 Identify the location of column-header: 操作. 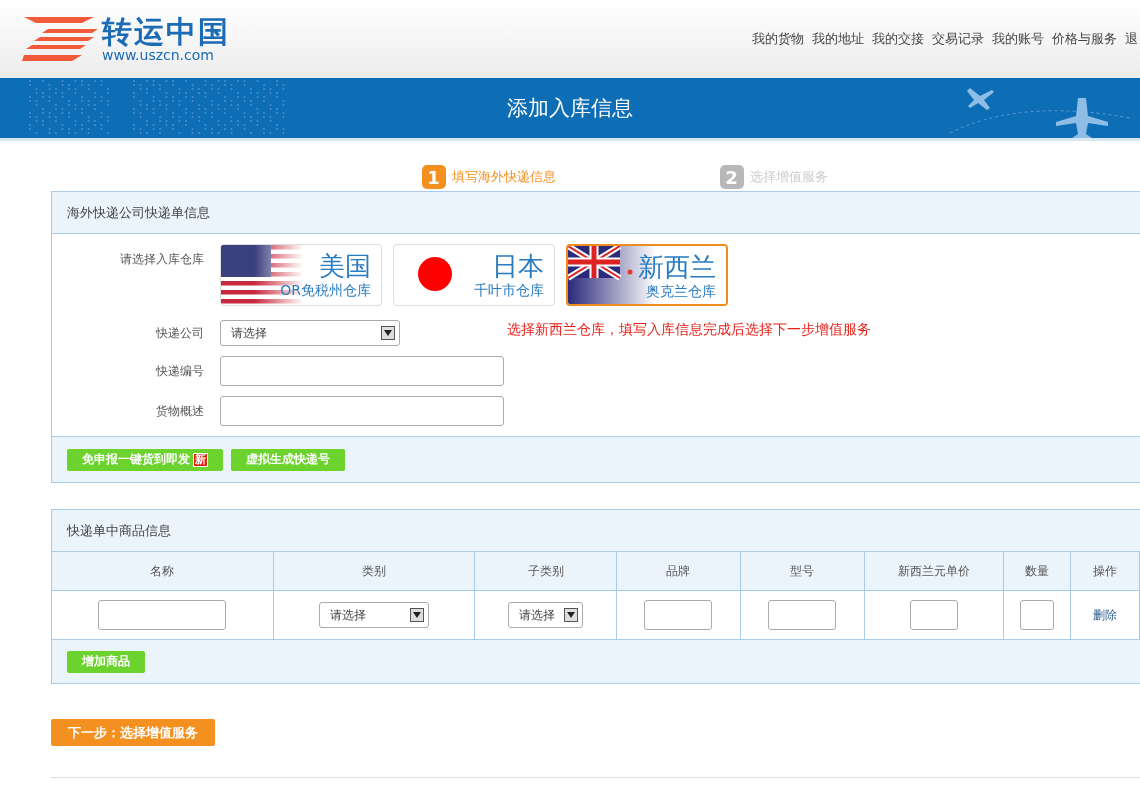
(1105, 571).